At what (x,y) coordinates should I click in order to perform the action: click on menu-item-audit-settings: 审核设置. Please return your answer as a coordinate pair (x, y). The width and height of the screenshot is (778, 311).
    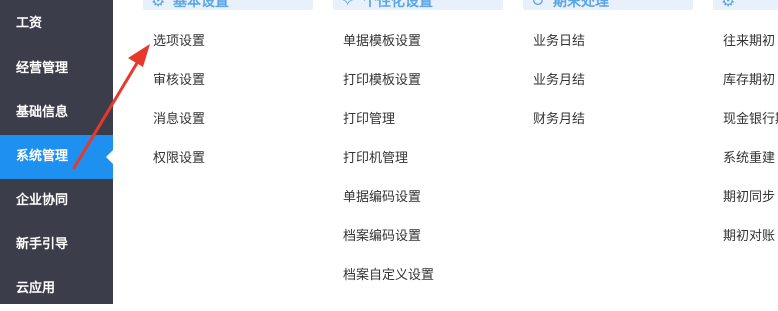
    Looking at the image, I should click on (179, 81).